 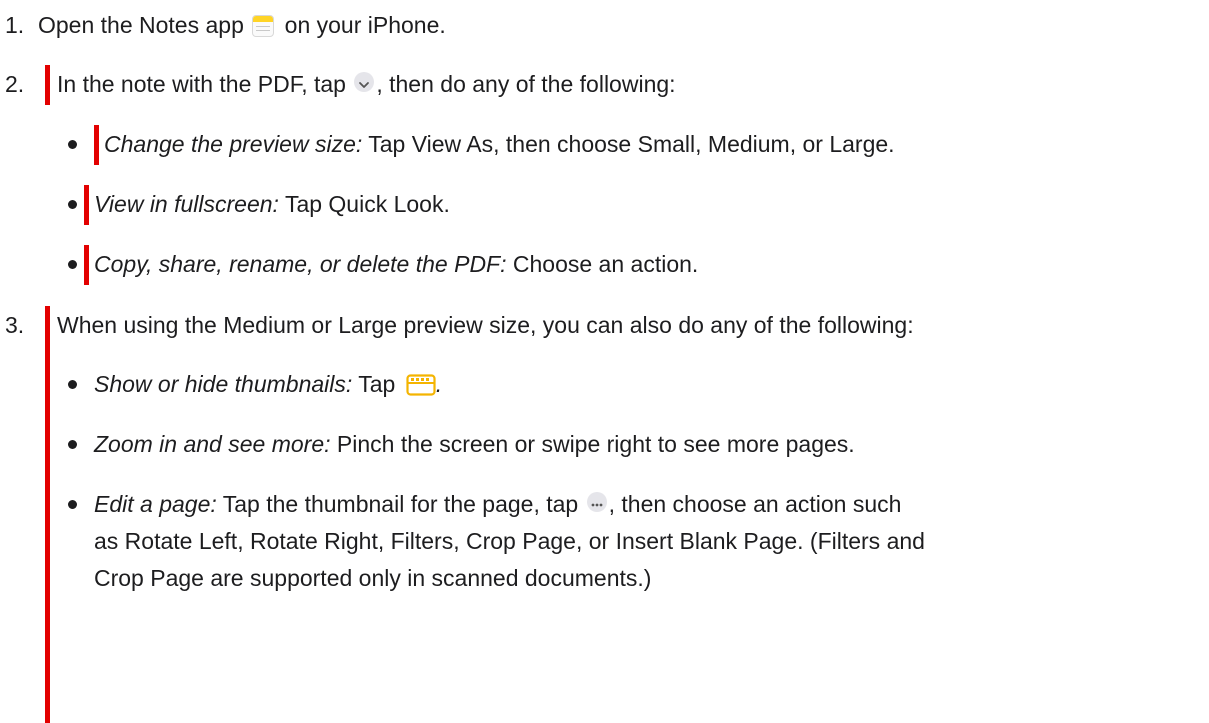 I want to click on list-item: Show or hide thumbnails: Tap ., so click(x=268, y=384).